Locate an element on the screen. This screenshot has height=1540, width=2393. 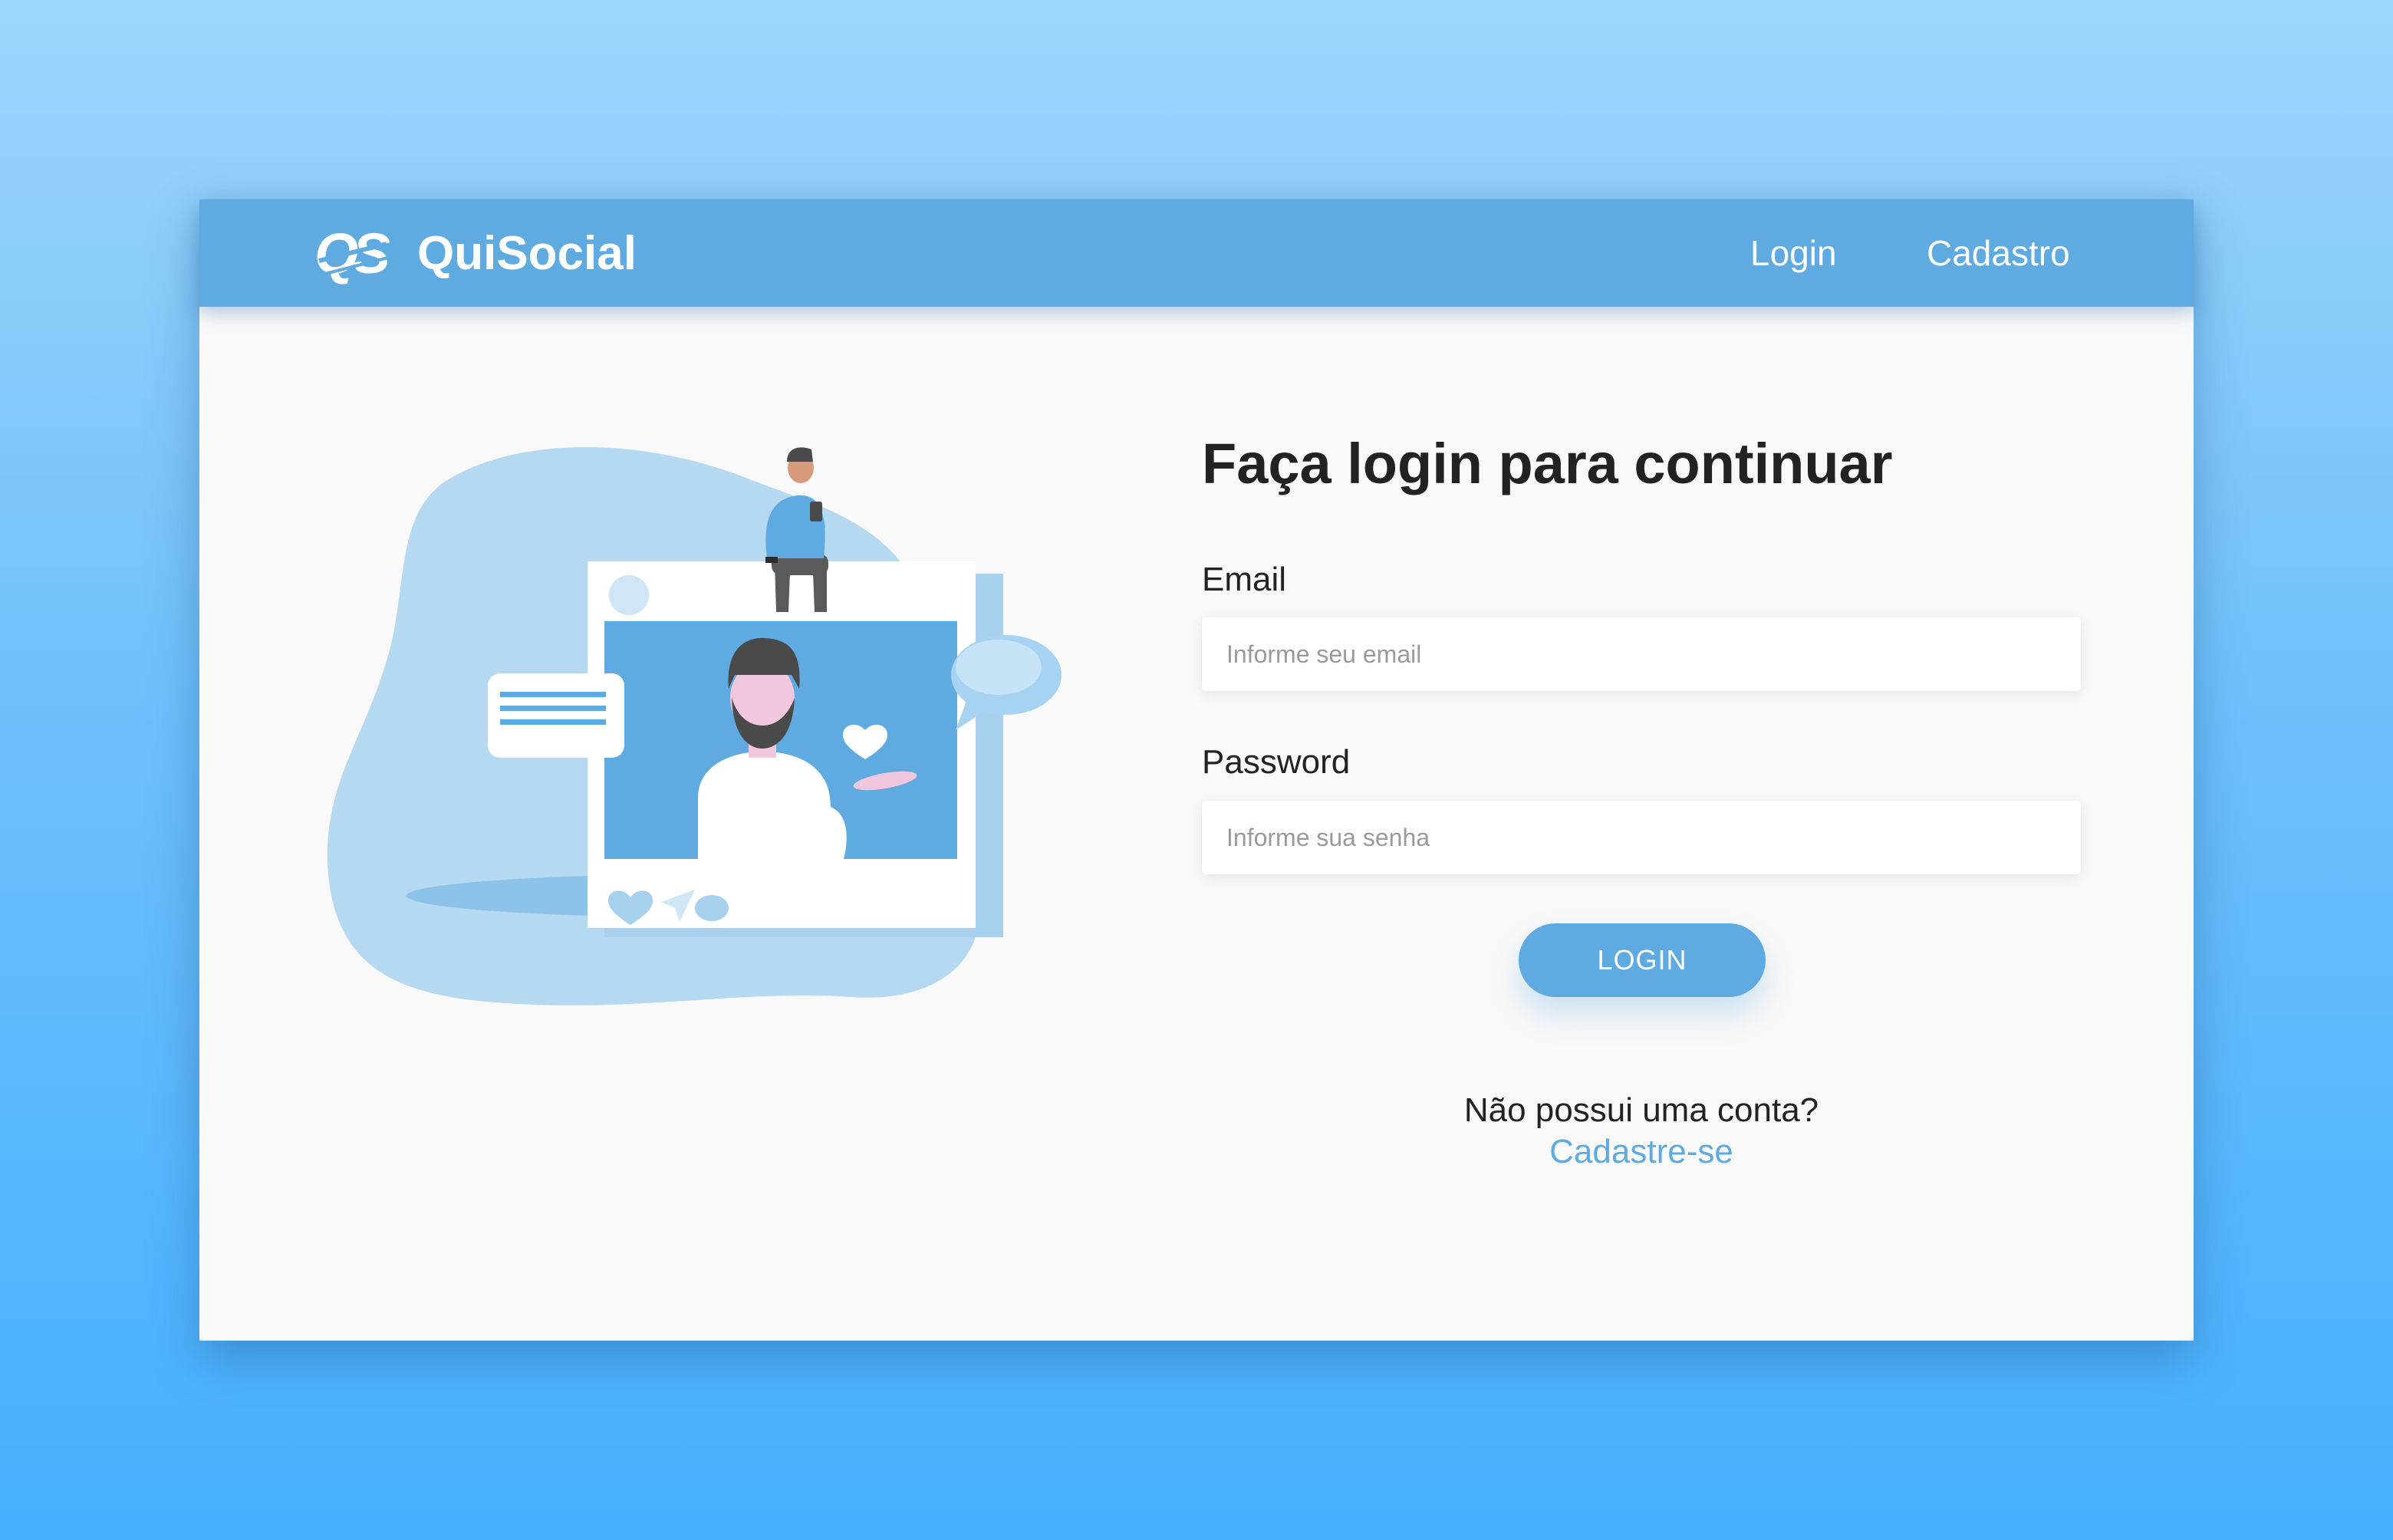
message-card-icon is located at coordinates (556, 715).